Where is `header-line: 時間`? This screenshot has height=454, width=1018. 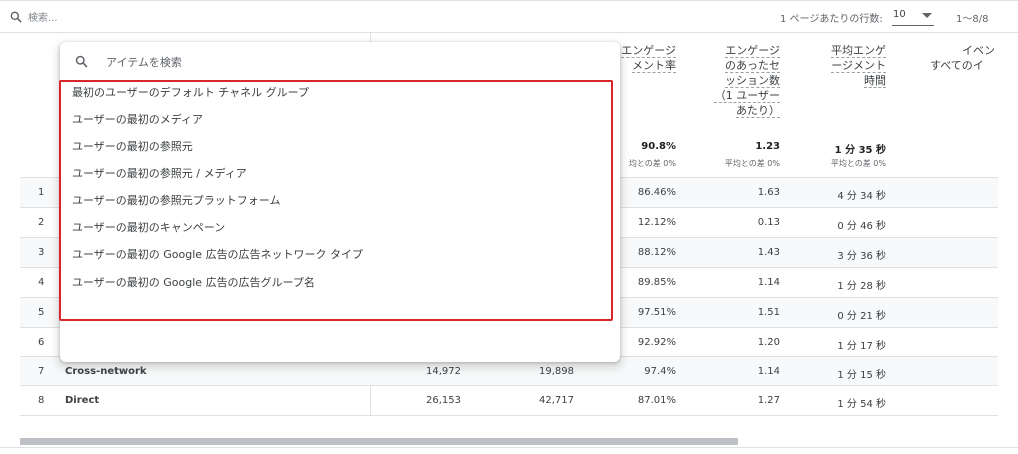
header-line: 時間 is located at coordinates (875, 80).